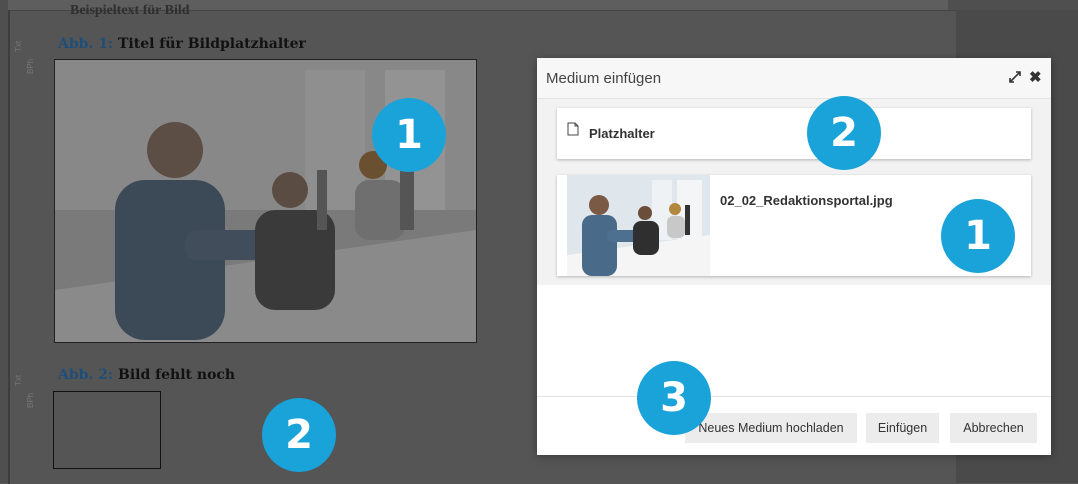 Image resolution: width=1078 pixels, height=484 pixels. What do you see at coordinates (573, 129) in the screenshot?
I see `document-icon` at bounding box center [573, 129].